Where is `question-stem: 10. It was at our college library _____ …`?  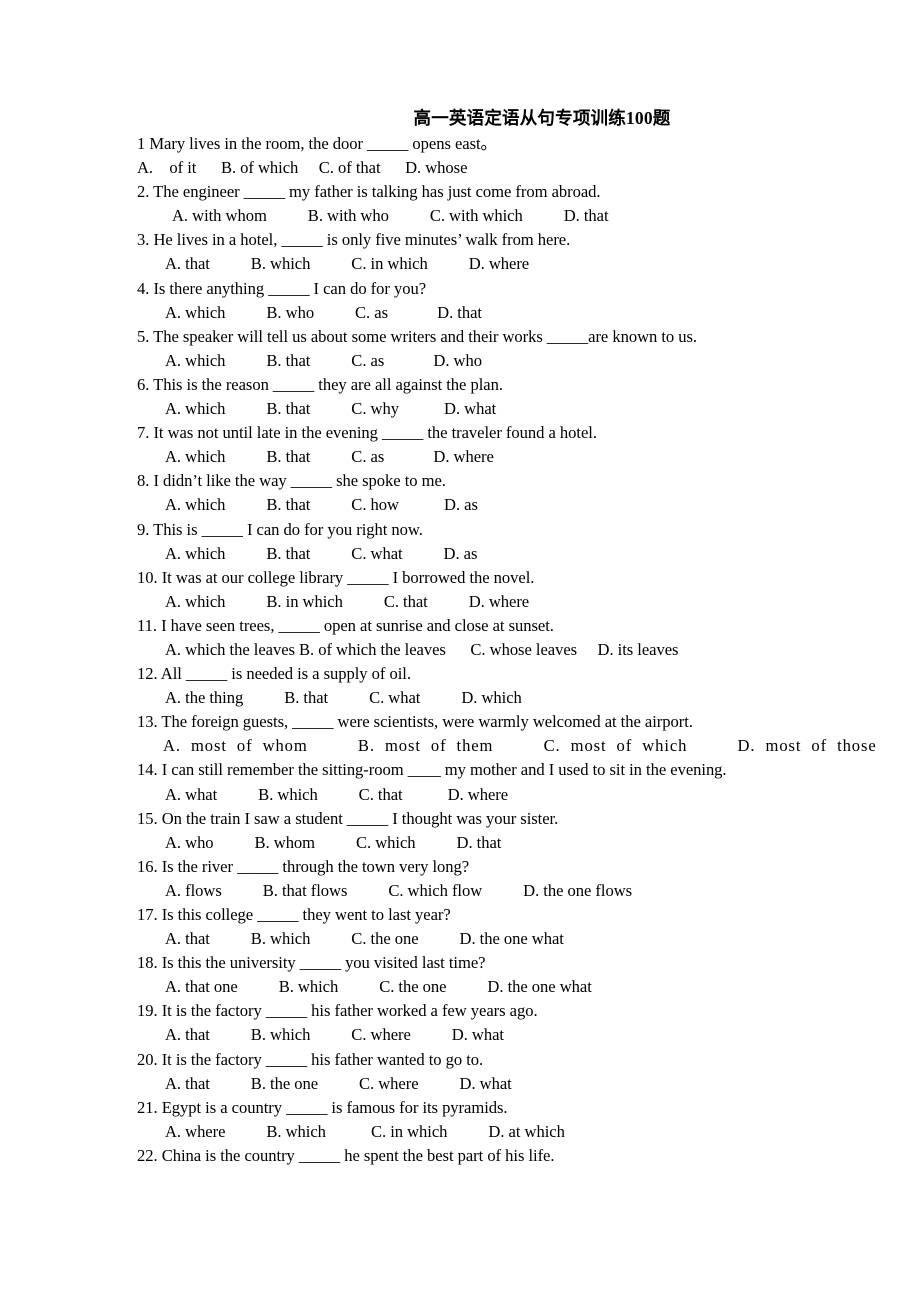 question-stem: 10. It was at our college library _____ … is located at coordinates (336, 577).